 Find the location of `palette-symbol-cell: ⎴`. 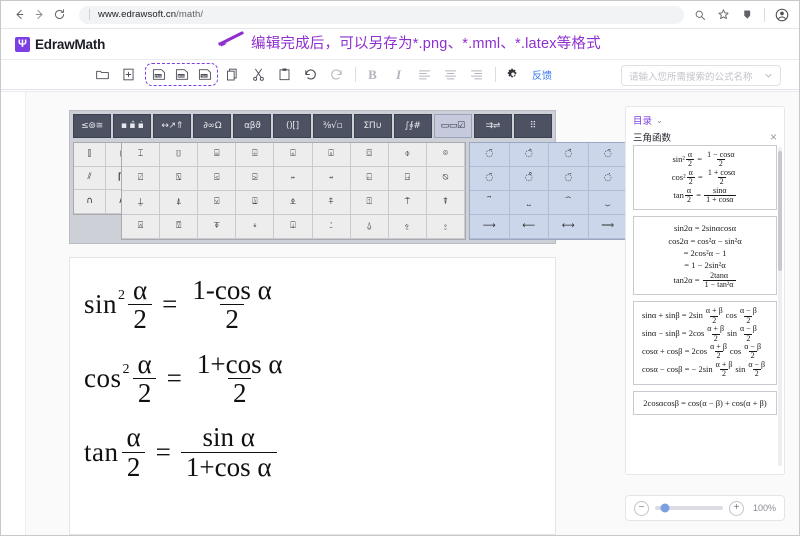

palette-symbol-cell: ⎴ is located at coordinates (490, 203).